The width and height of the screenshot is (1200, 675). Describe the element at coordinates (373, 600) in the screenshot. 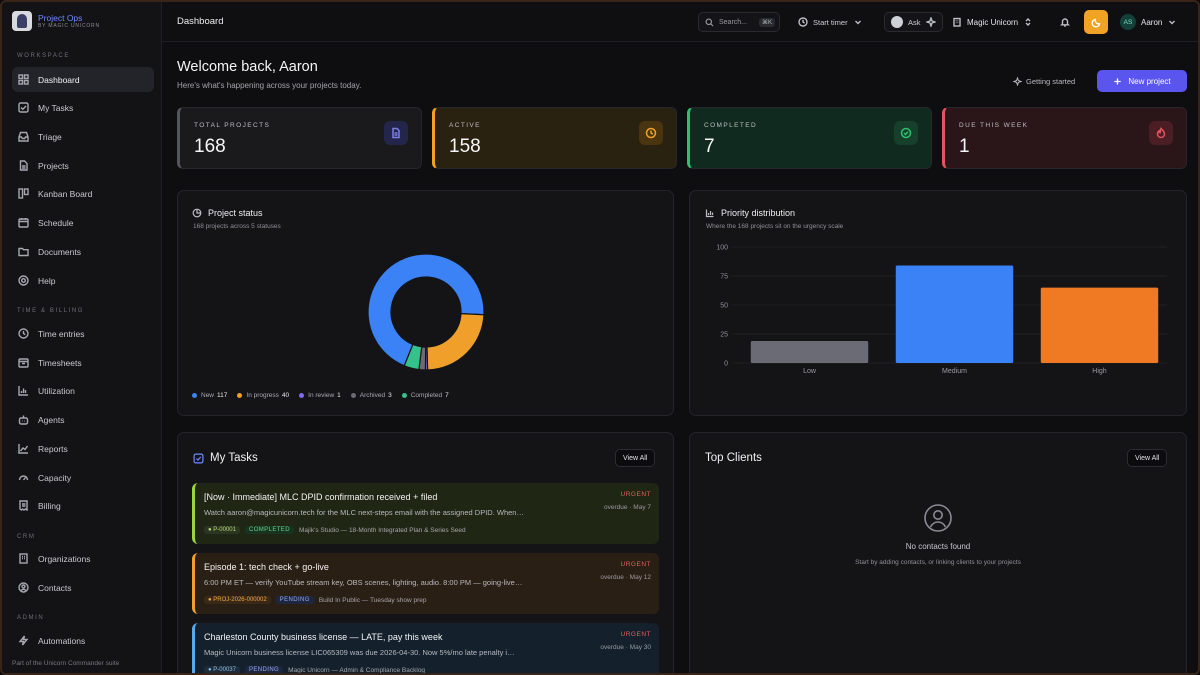

I see `task-project: Build In Public — Tuesday show prep` at that location.